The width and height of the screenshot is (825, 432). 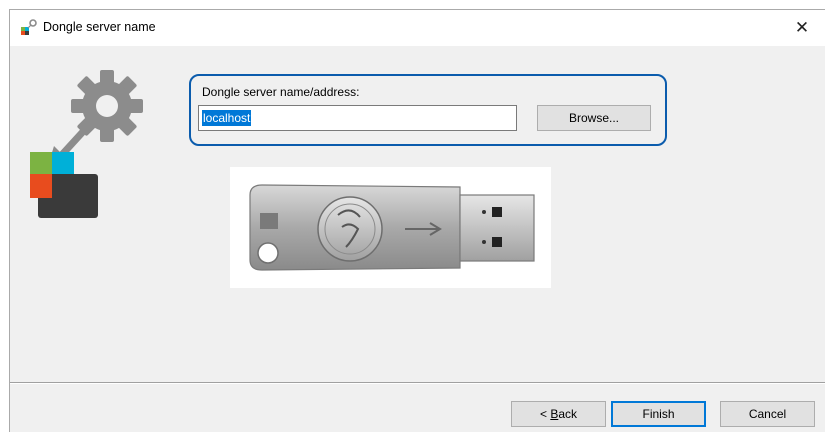 What do you see at coordinates (767, 414) in the screenshot?
I see `cancel-button: Cancel` at bounding box center [767, 414].